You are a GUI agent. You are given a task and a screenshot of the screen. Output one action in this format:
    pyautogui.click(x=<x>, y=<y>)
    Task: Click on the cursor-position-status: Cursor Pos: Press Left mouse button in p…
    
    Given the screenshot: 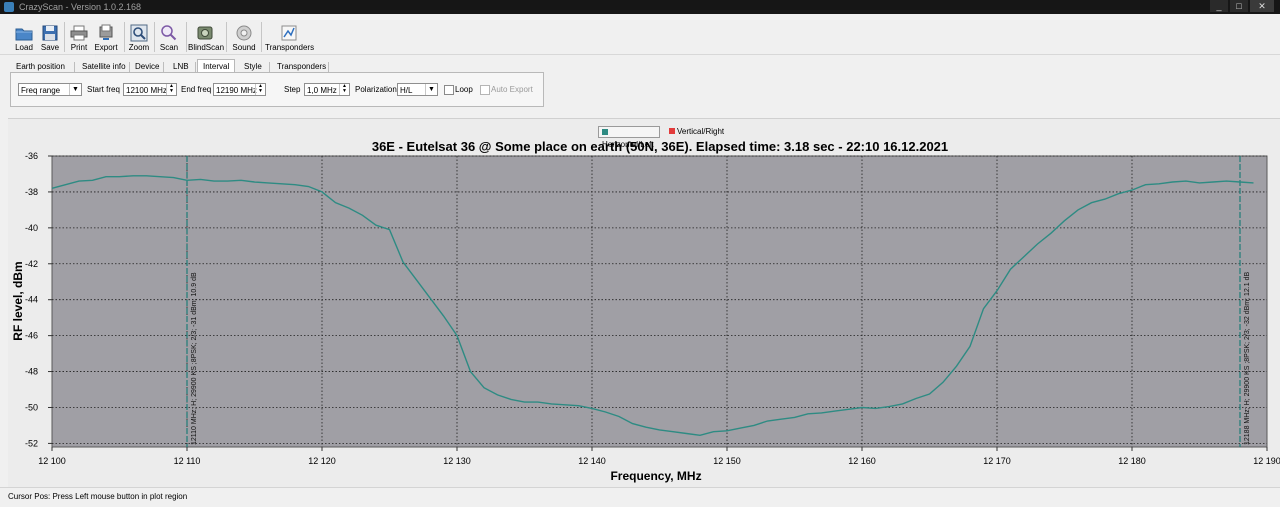 What is the action you would take?
    pyautogui.click(x=98, y=496)
    